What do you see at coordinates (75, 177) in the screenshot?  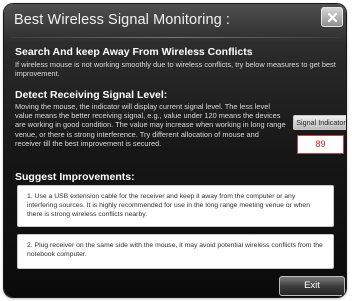 I see `improvements-heading: Suggest Improvements:` at bounding box center [75, 177].